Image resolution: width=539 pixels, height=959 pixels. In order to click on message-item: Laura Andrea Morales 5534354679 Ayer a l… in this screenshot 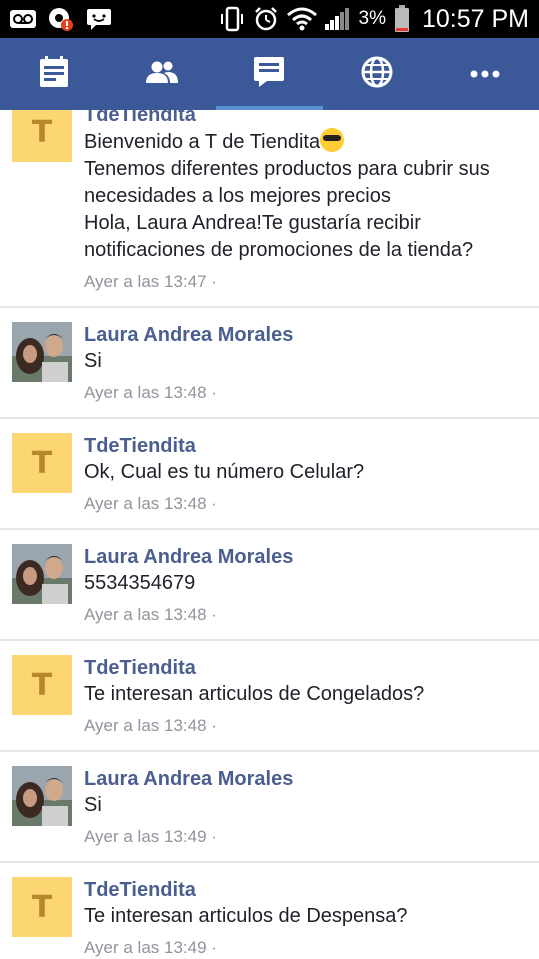, I will do `click(269, 585)`.